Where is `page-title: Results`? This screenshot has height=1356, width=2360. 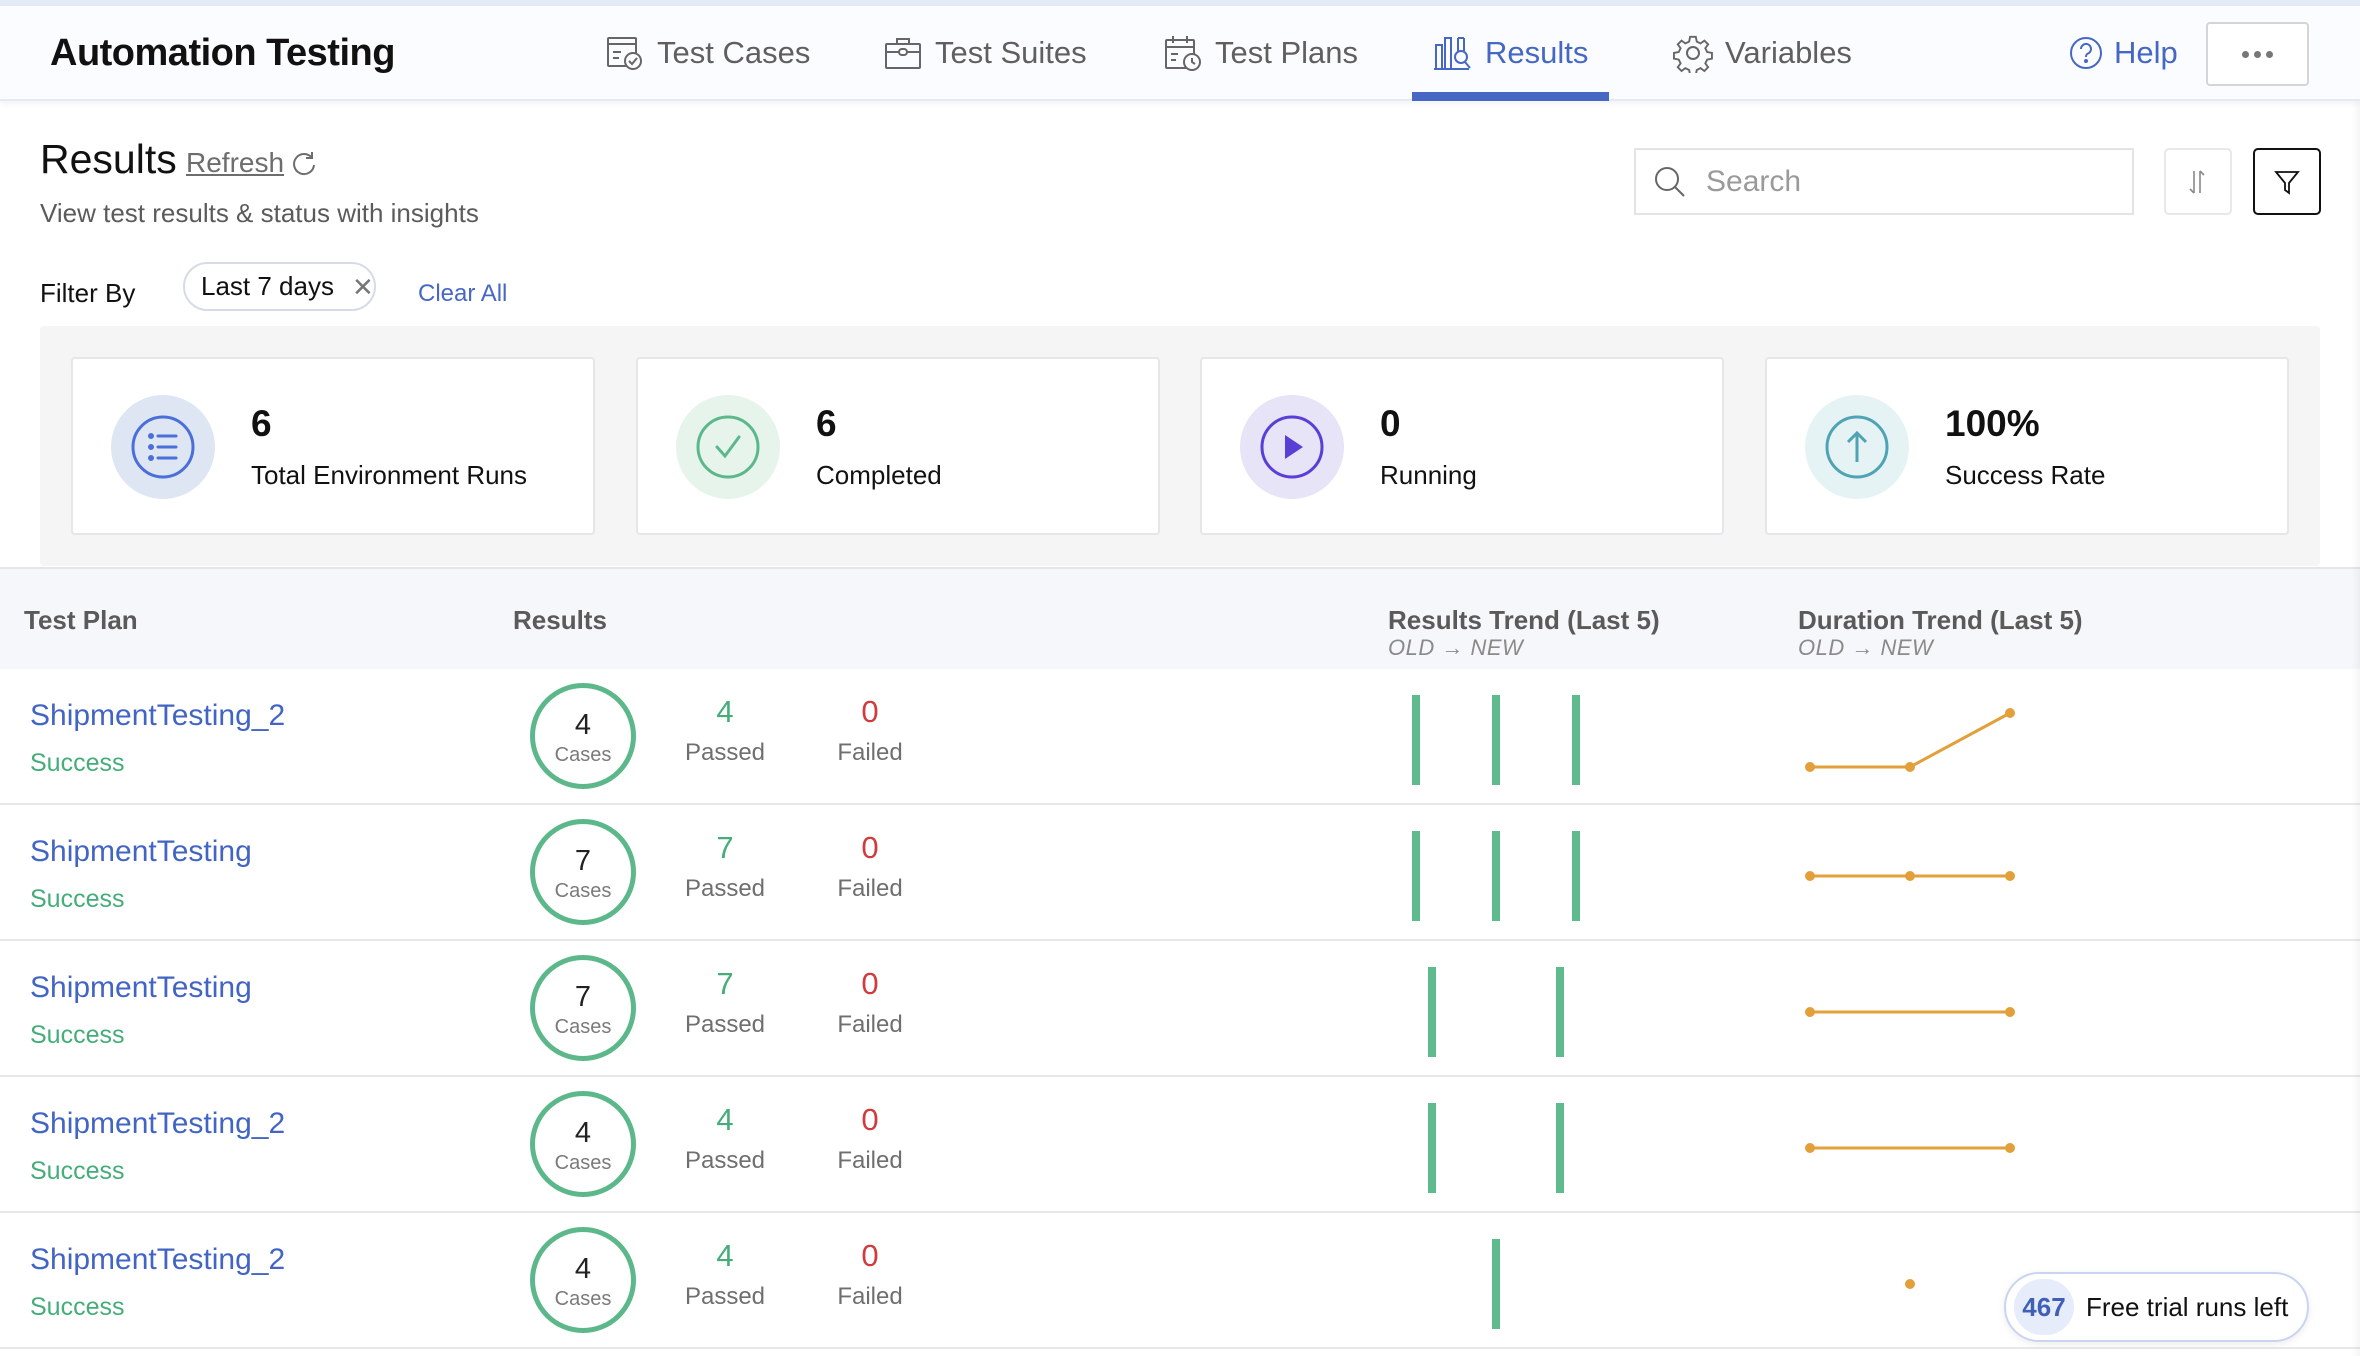
page-title: Results is located at coordinates (108, 159).